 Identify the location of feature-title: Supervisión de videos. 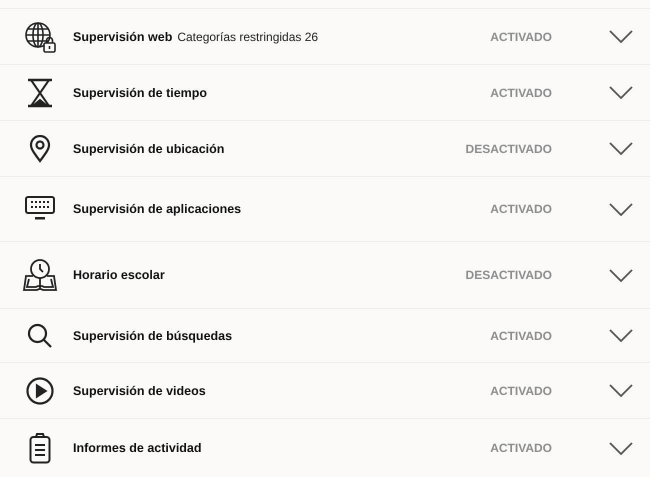
(139, 391).